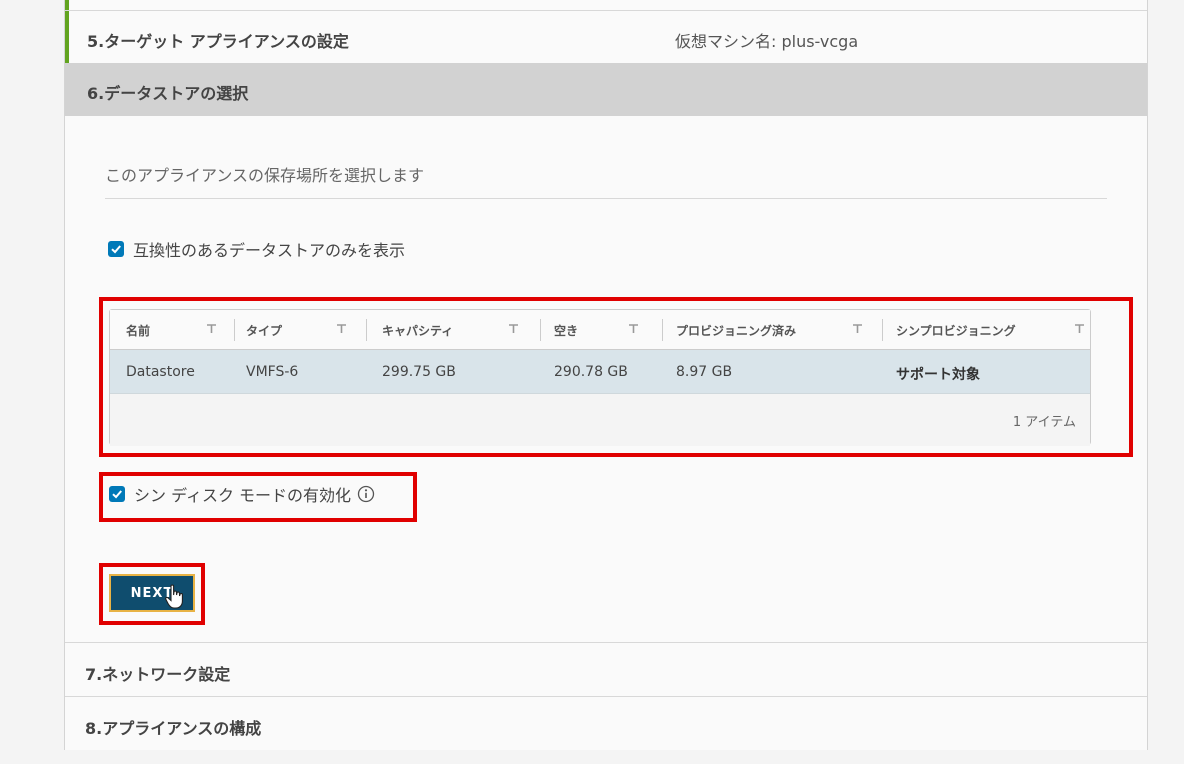 Image resolution: width=1184 pixels, height=764 pixels. I want to click on column-label: 名前, so click(138, 330).